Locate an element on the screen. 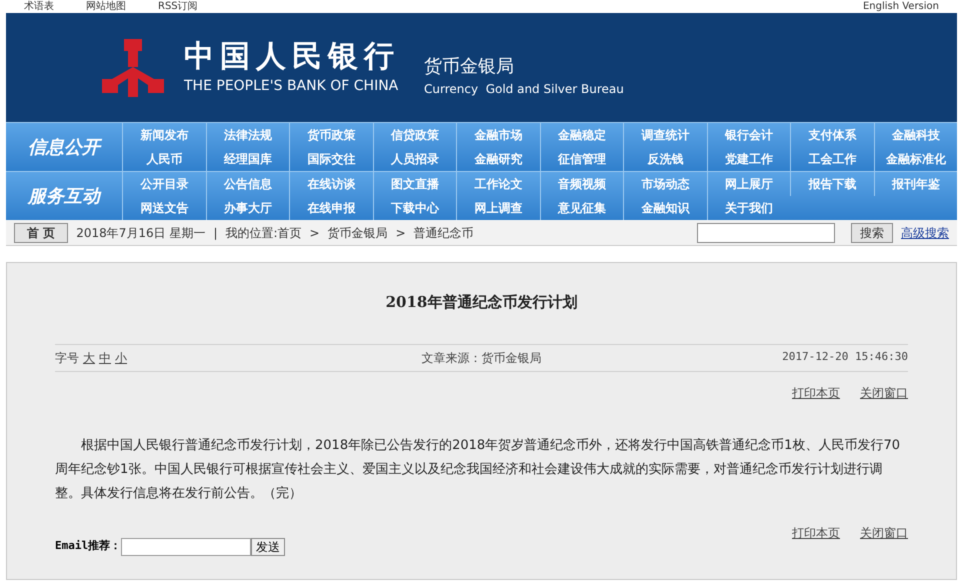  top-link: RSS订阅 is located at coordinates (178, 6).